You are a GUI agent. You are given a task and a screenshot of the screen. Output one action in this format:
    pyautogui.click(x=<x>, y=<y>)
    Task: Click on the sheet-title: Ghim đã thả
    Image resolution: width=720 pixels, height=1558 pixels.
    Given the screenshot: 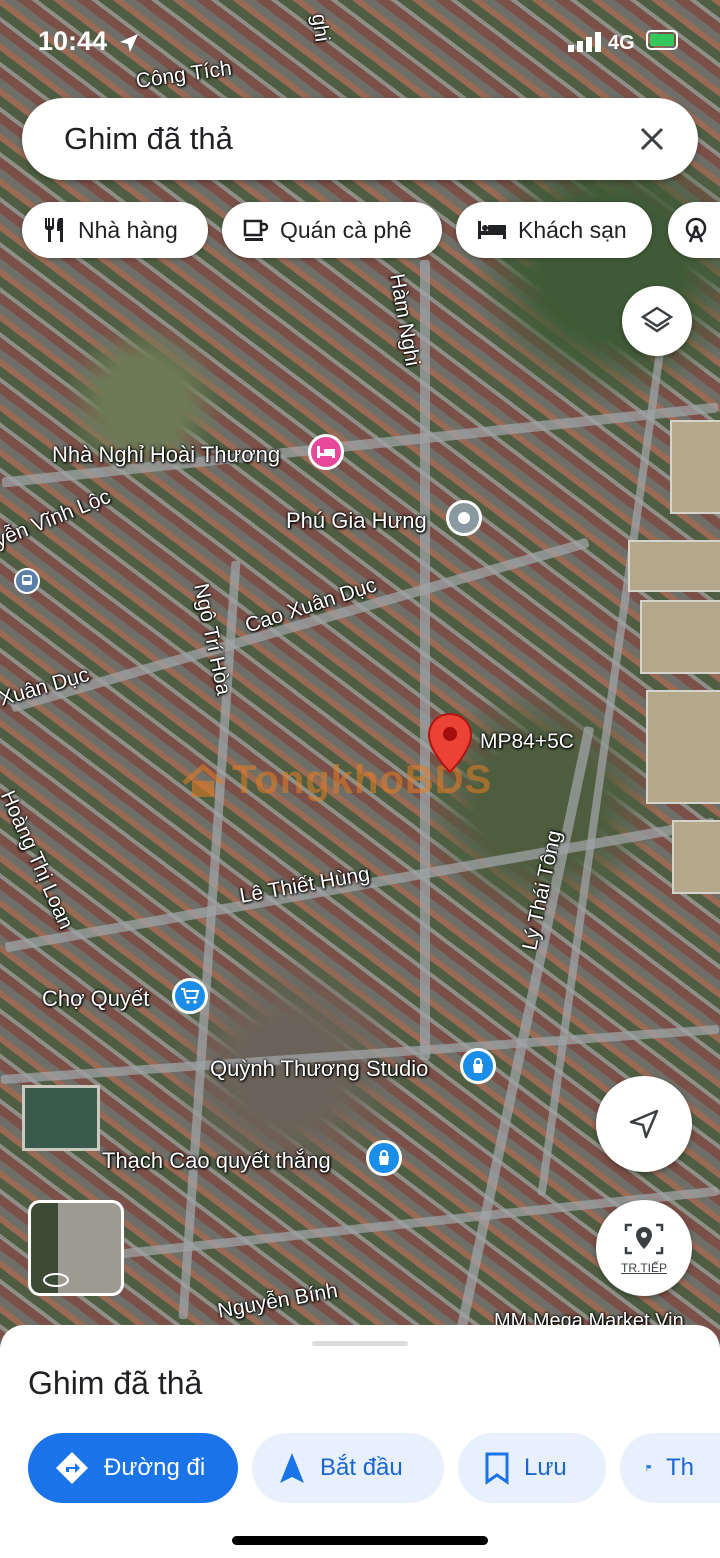 What is the action you would take?
    pyautogui.click(x=115, y=1383)
    